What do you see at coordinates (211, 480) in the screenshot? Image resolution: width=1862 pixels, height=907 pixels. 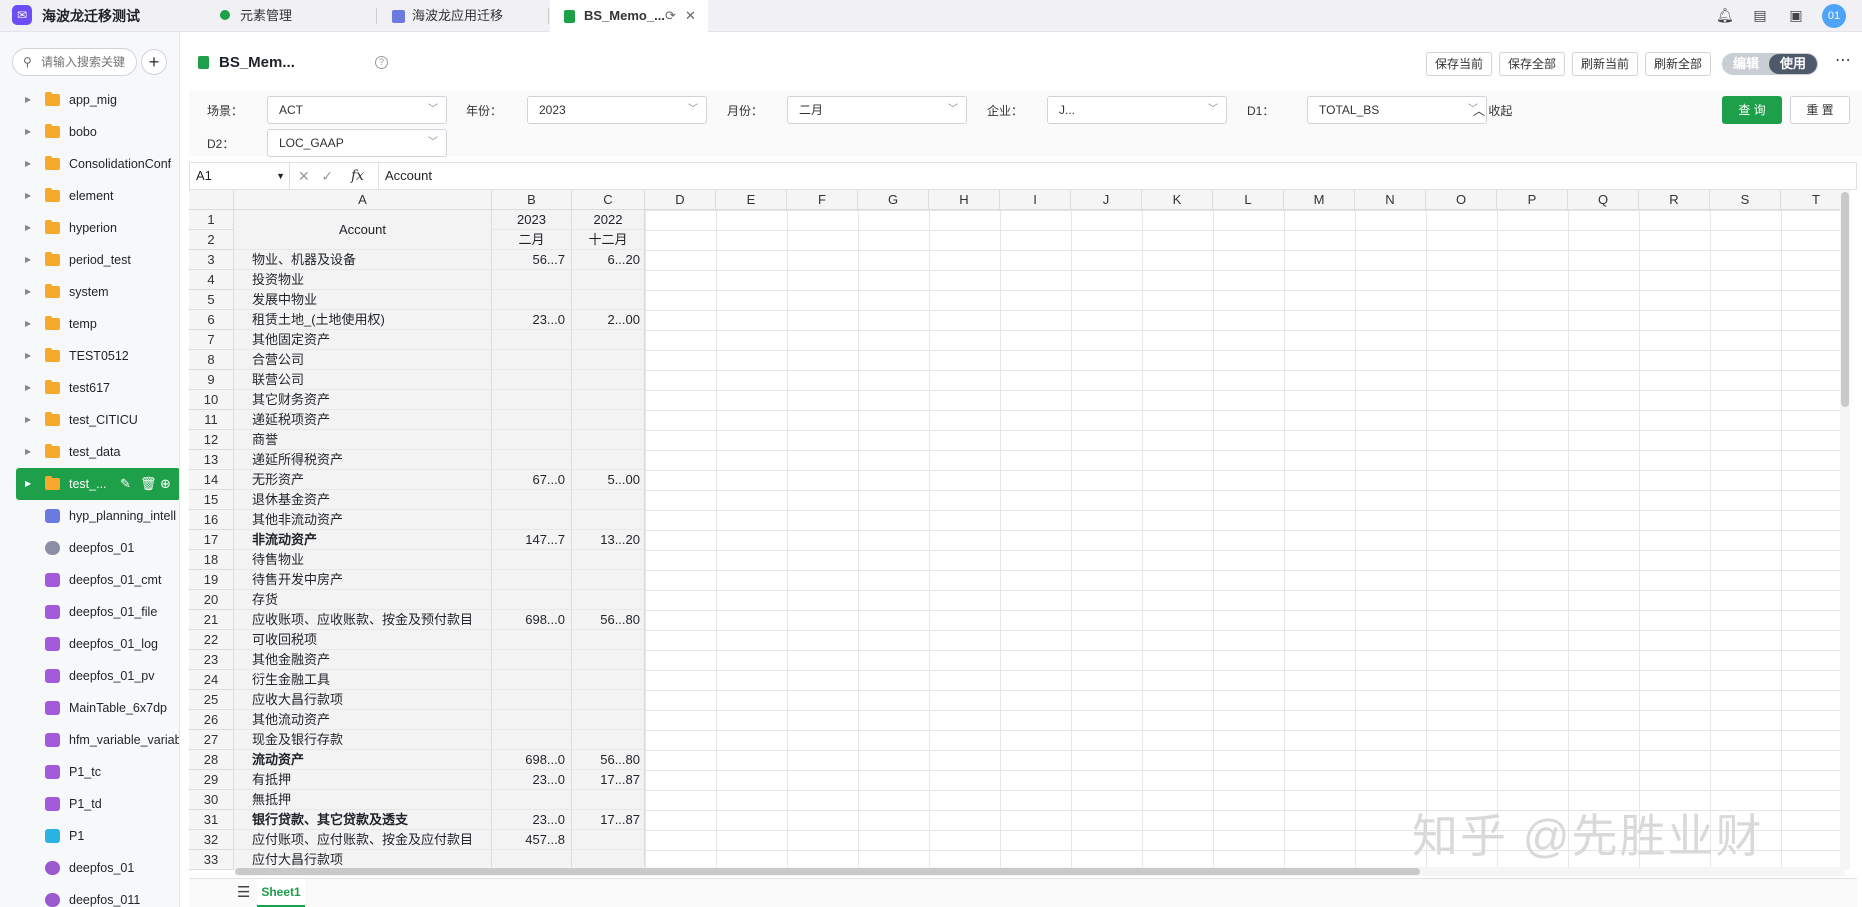 I see `row-header: 14` at bounding box center [211, 480].